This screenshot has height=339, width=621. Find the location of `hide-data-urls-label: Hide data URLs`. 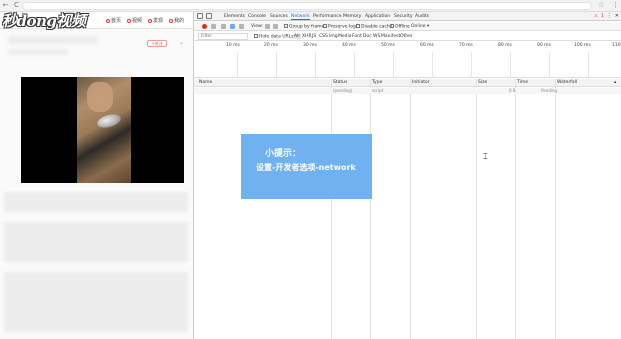

hide-data-urls-label: Hide data URLs is located at coordinates (276, 37).